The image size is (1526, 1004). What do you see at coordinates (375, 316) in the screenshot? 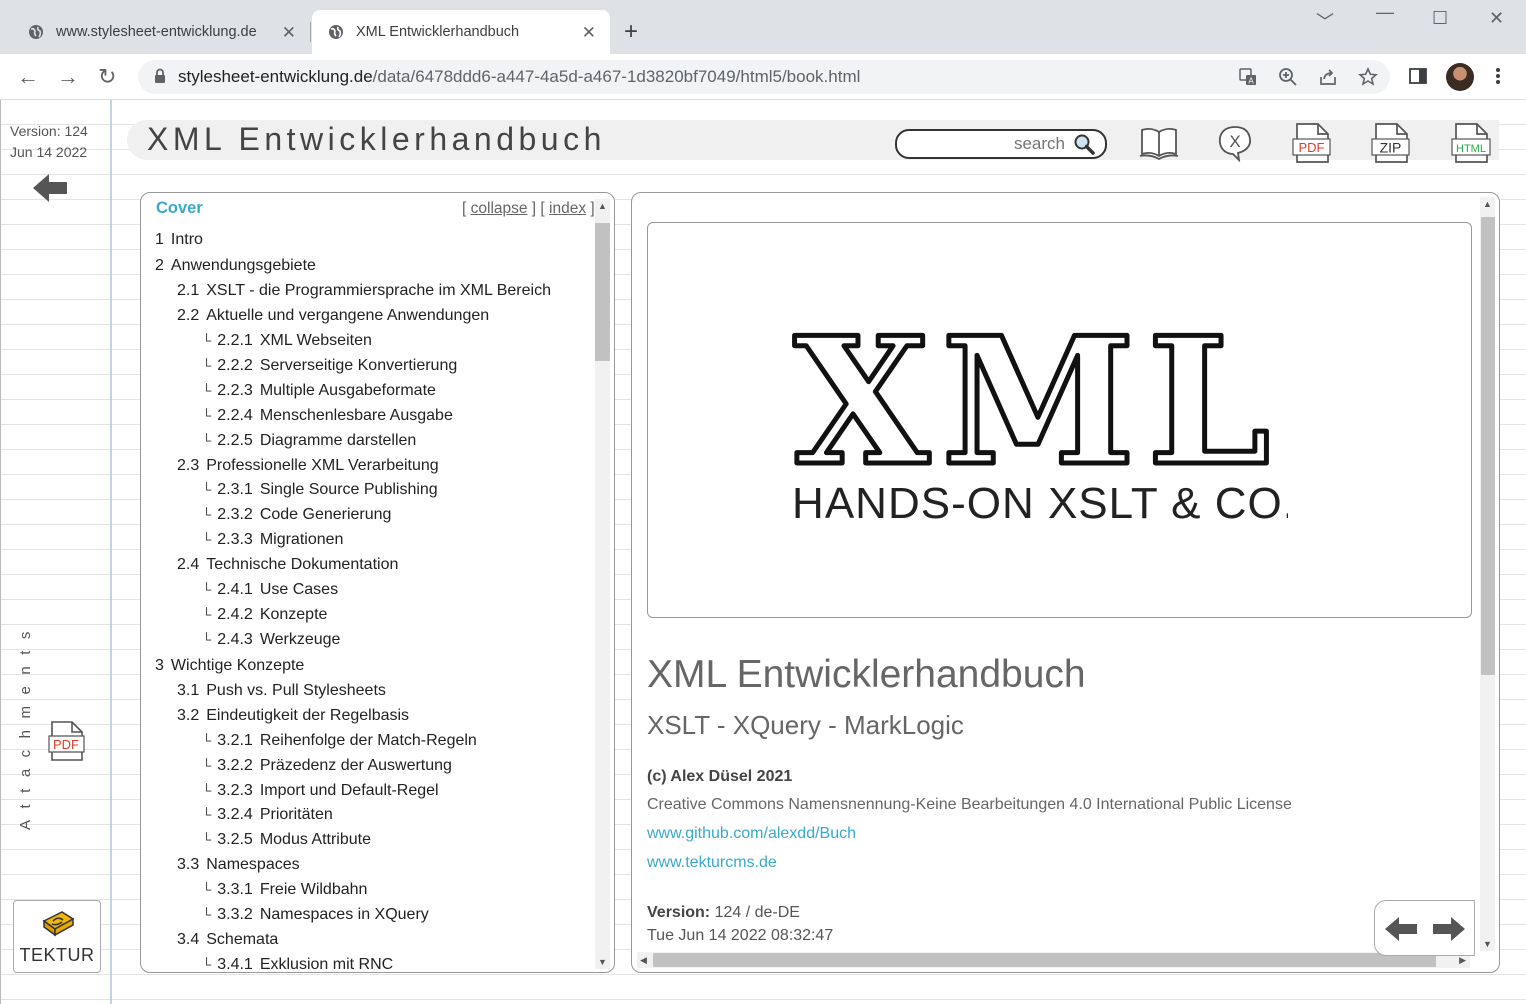
I see `toc-item: 2.2 Aktuelle und vergangene Anwendungen` at bounding box center [375, 316].